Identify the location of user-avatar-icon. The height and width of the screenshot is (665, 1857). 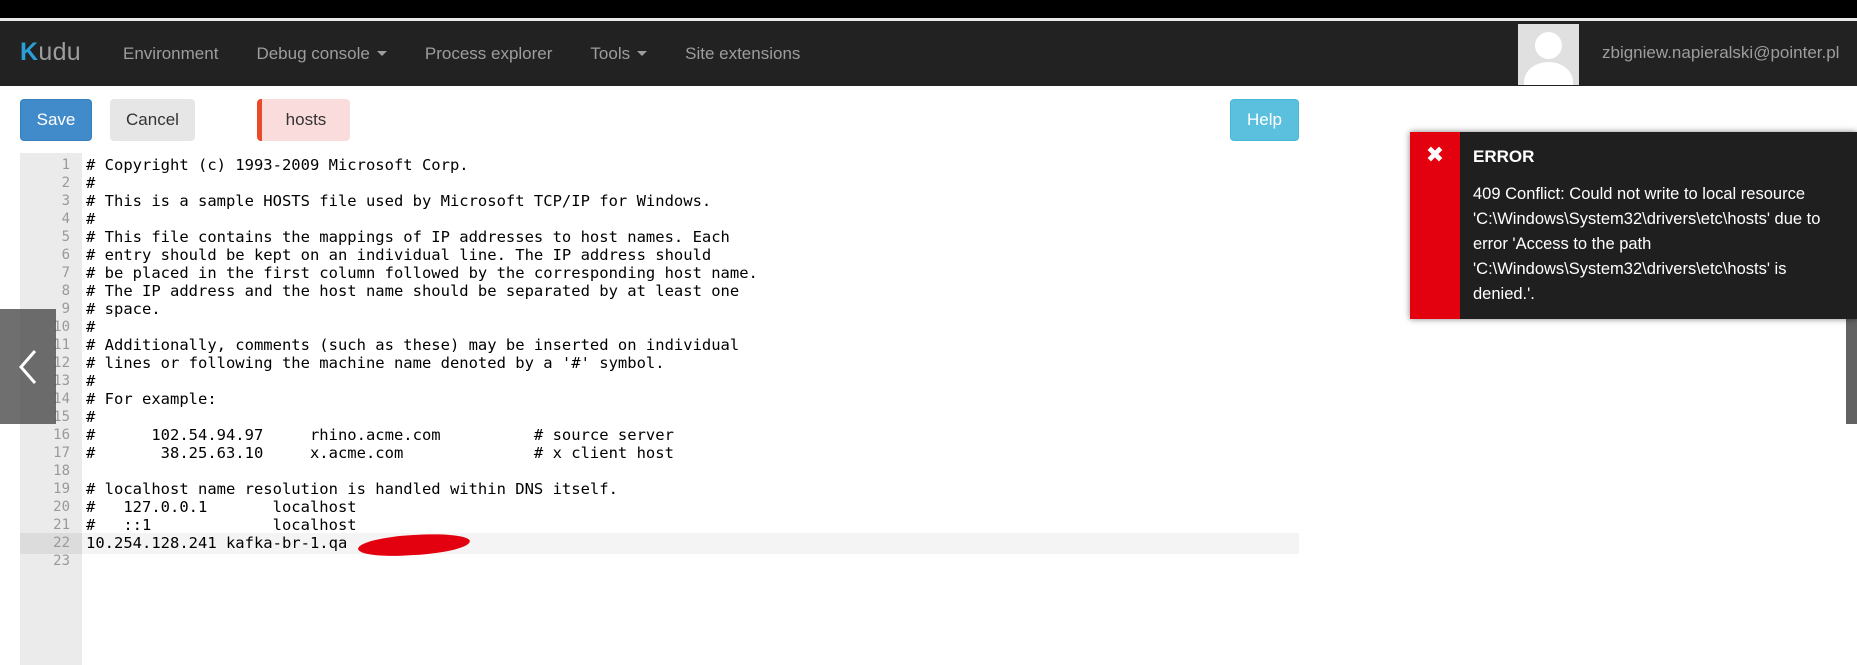
(1548, 54).